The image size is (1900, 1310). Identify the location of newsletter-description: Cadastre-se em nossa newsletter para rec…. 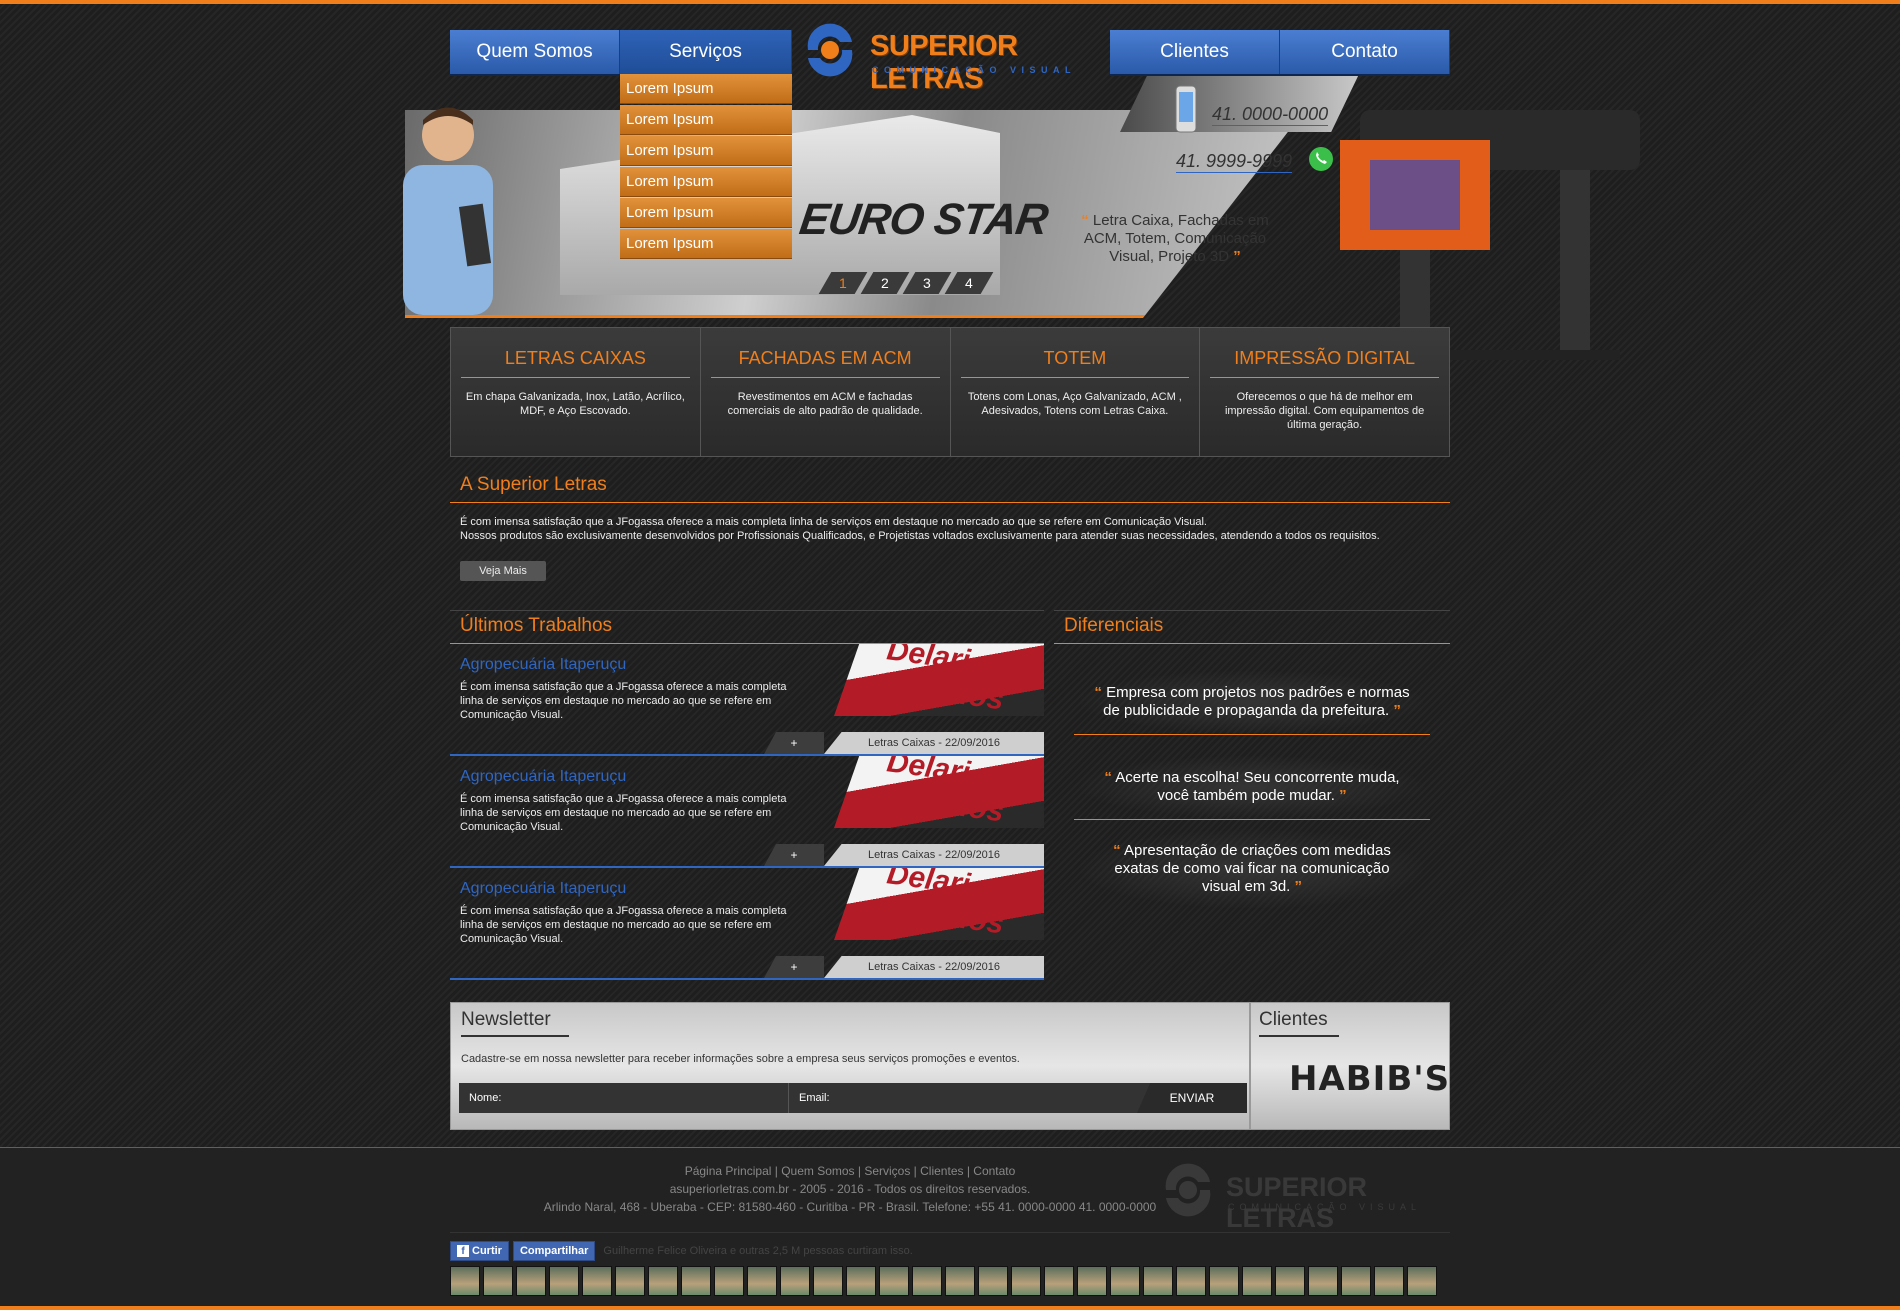
(740, 1059).